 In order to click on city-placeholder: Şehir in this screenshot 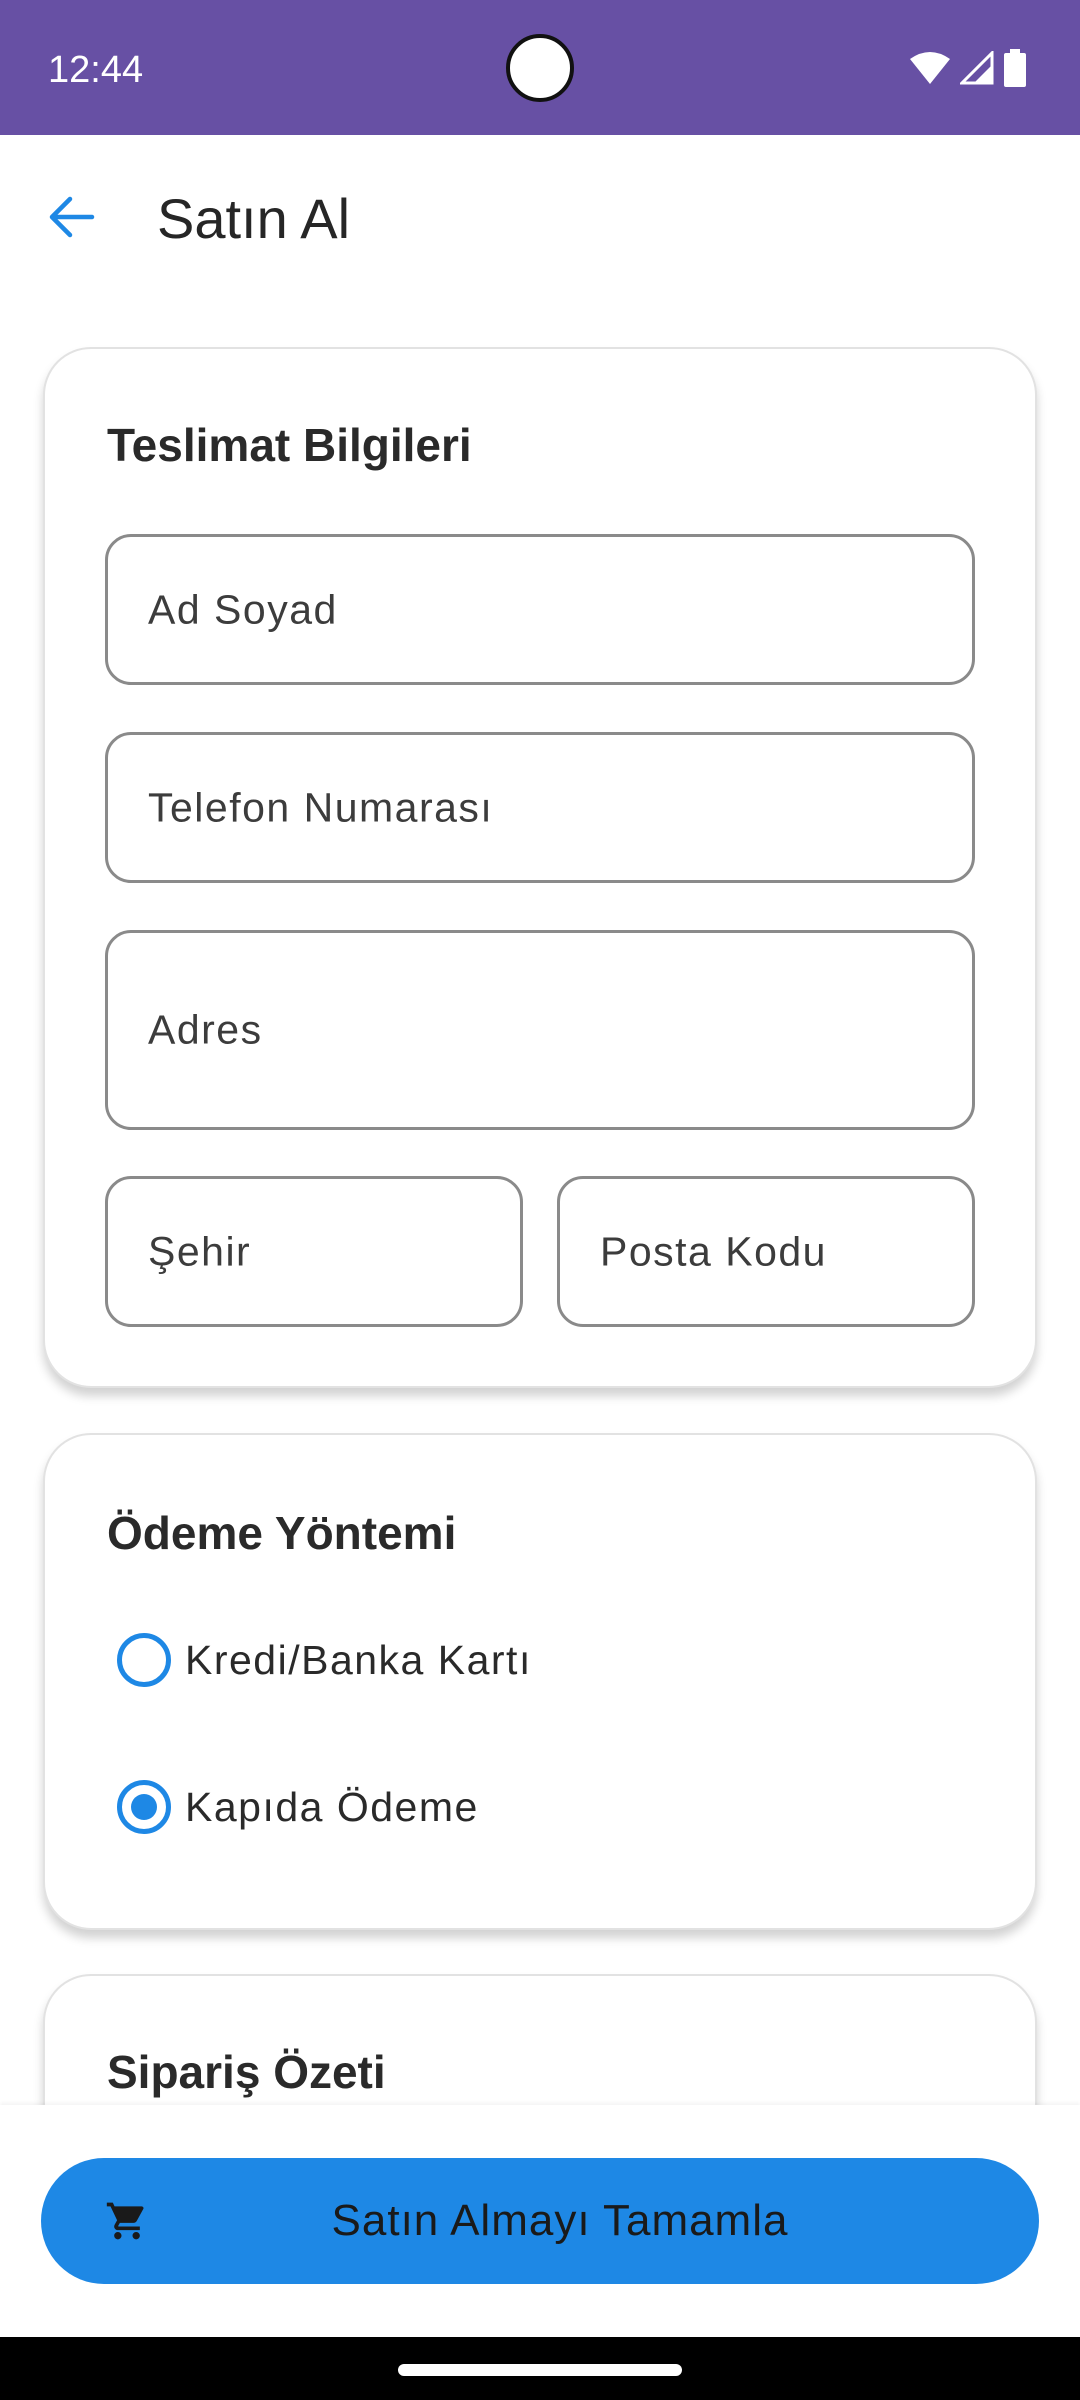, I will do `click(200, 1251)`.